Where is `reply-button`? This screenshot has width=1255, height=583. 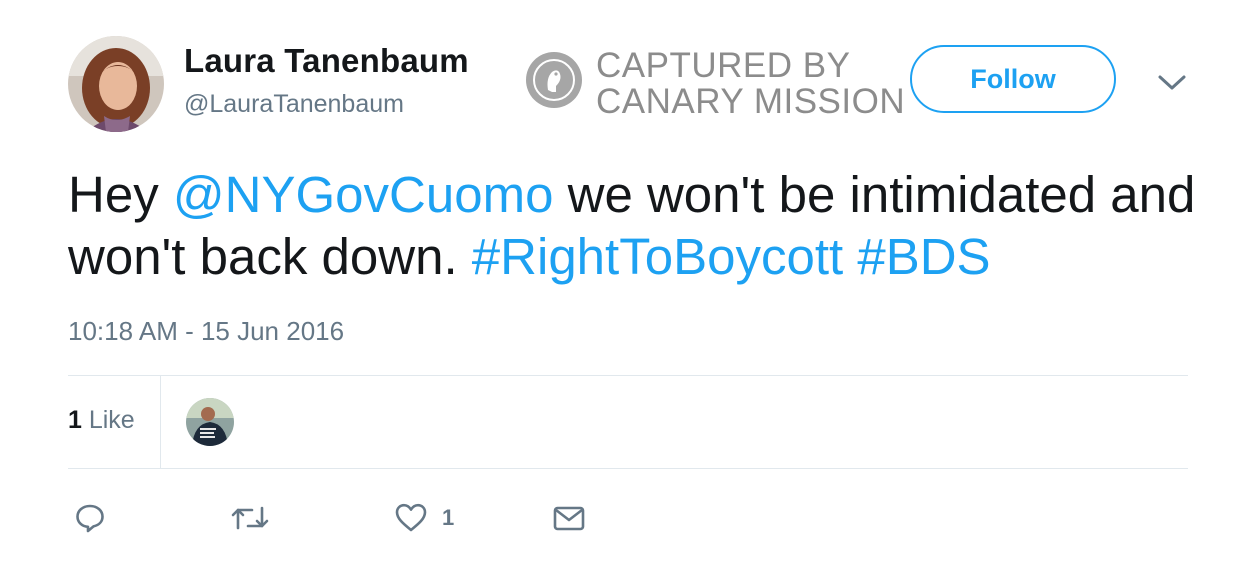 reply-button is located at coordinates (90, 518).